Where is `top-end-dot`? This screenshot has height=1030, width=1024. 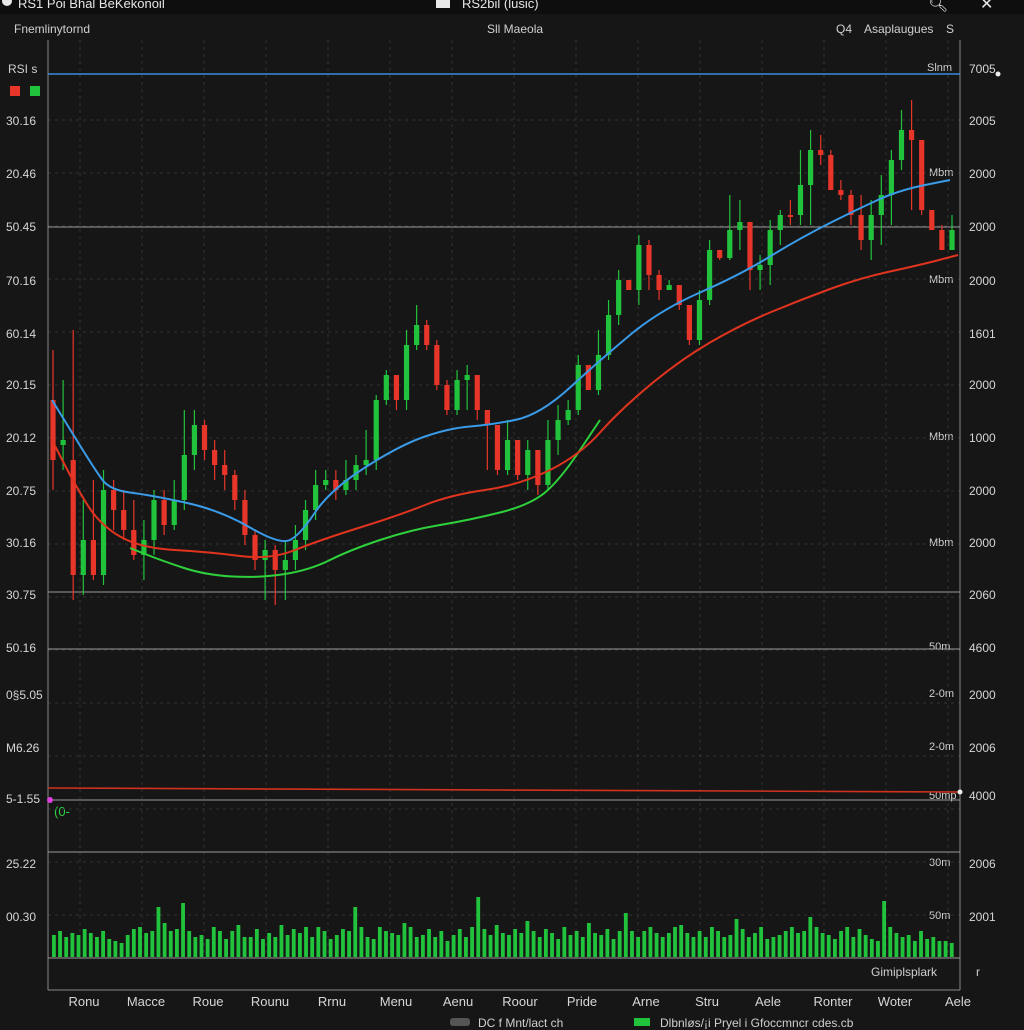 top-end-dot is located at coordinates (998, 74).